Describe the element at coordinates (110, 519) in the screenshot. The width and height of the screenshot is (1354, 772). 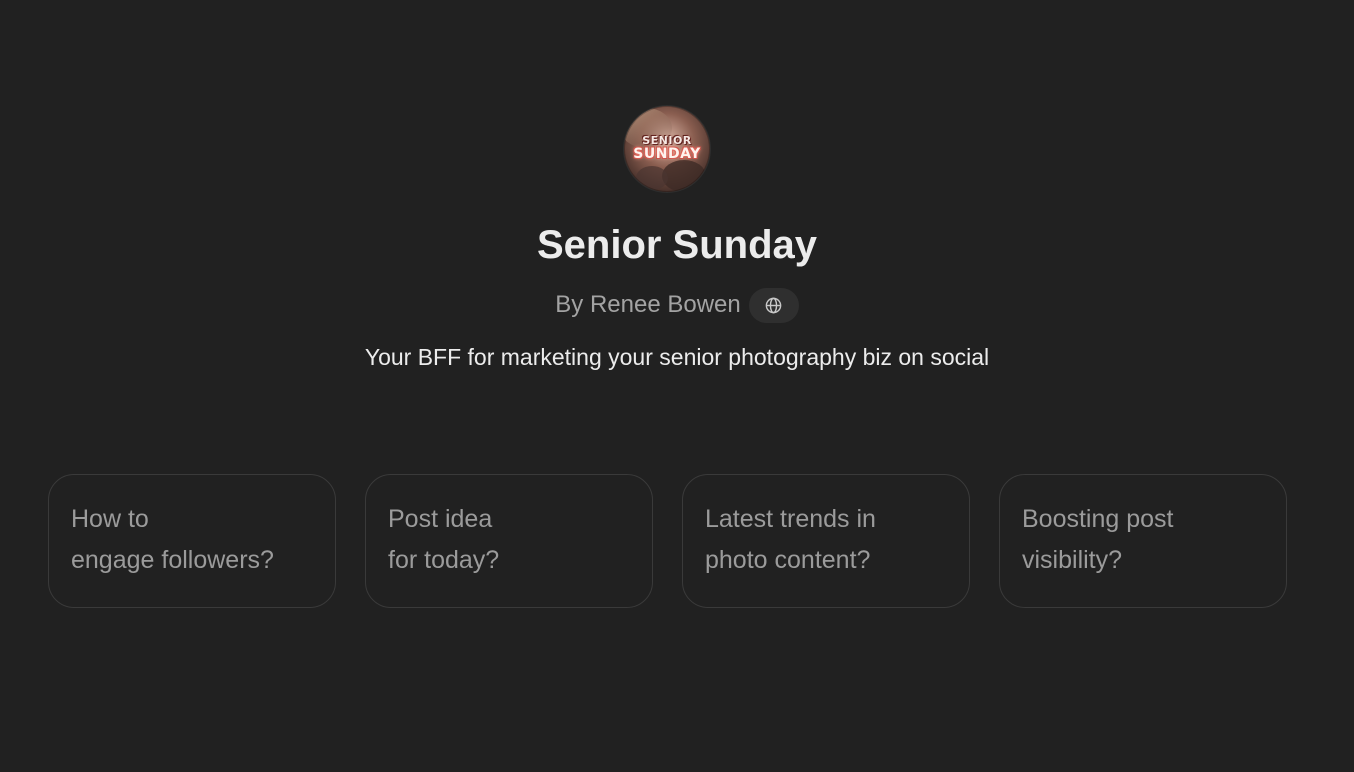
I see `starter-line: How to` at that location.